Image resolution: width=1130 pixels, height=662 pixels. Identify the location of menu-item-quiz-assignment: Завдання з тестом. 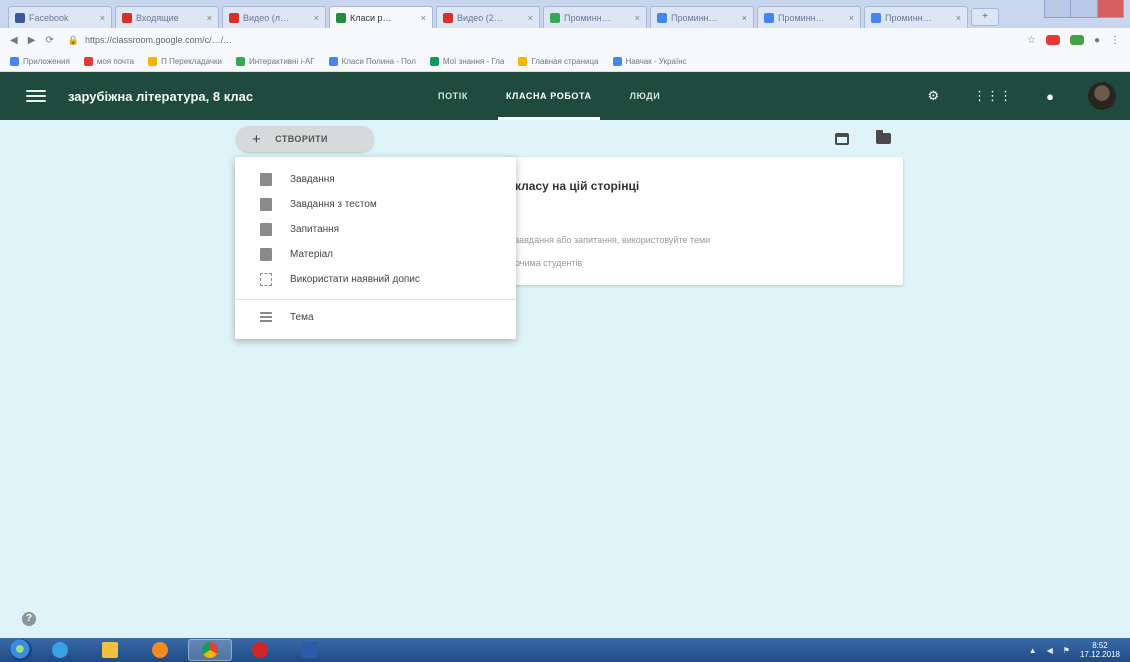
(375, 204).